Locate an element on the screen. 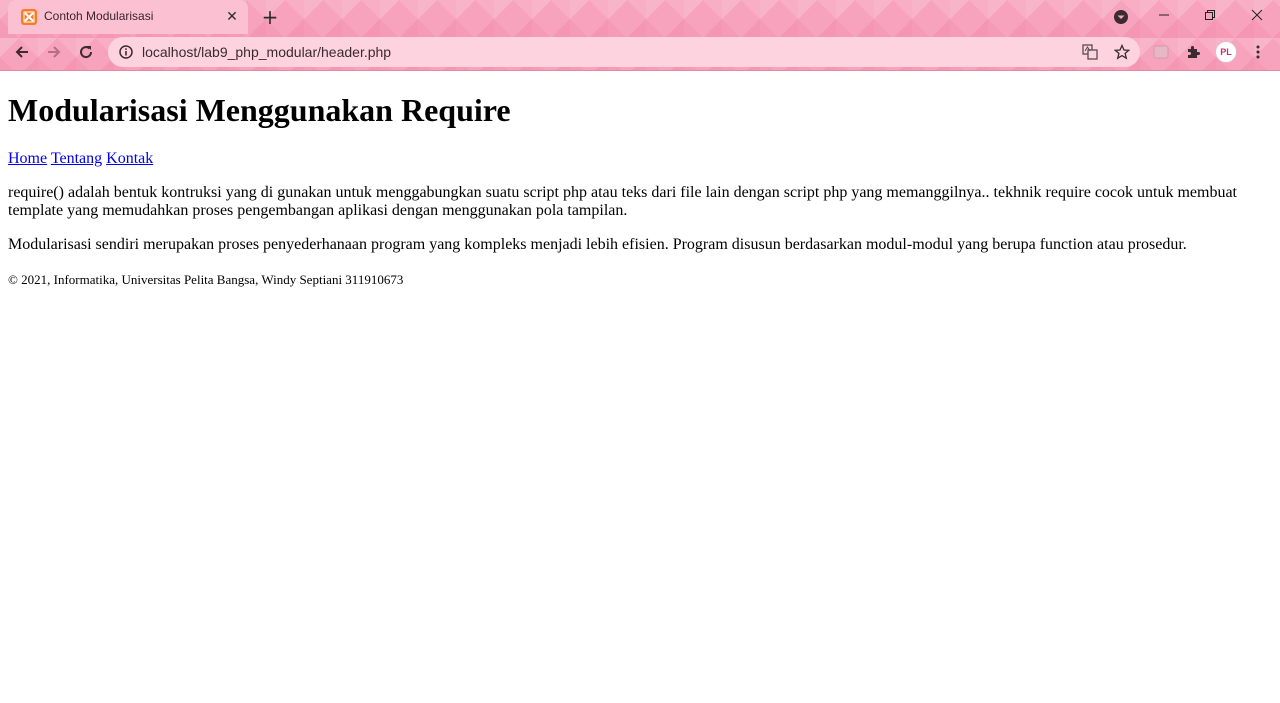  browser-tab: Contoh Modularisasi ✕ is located at coordinates (128, 17).